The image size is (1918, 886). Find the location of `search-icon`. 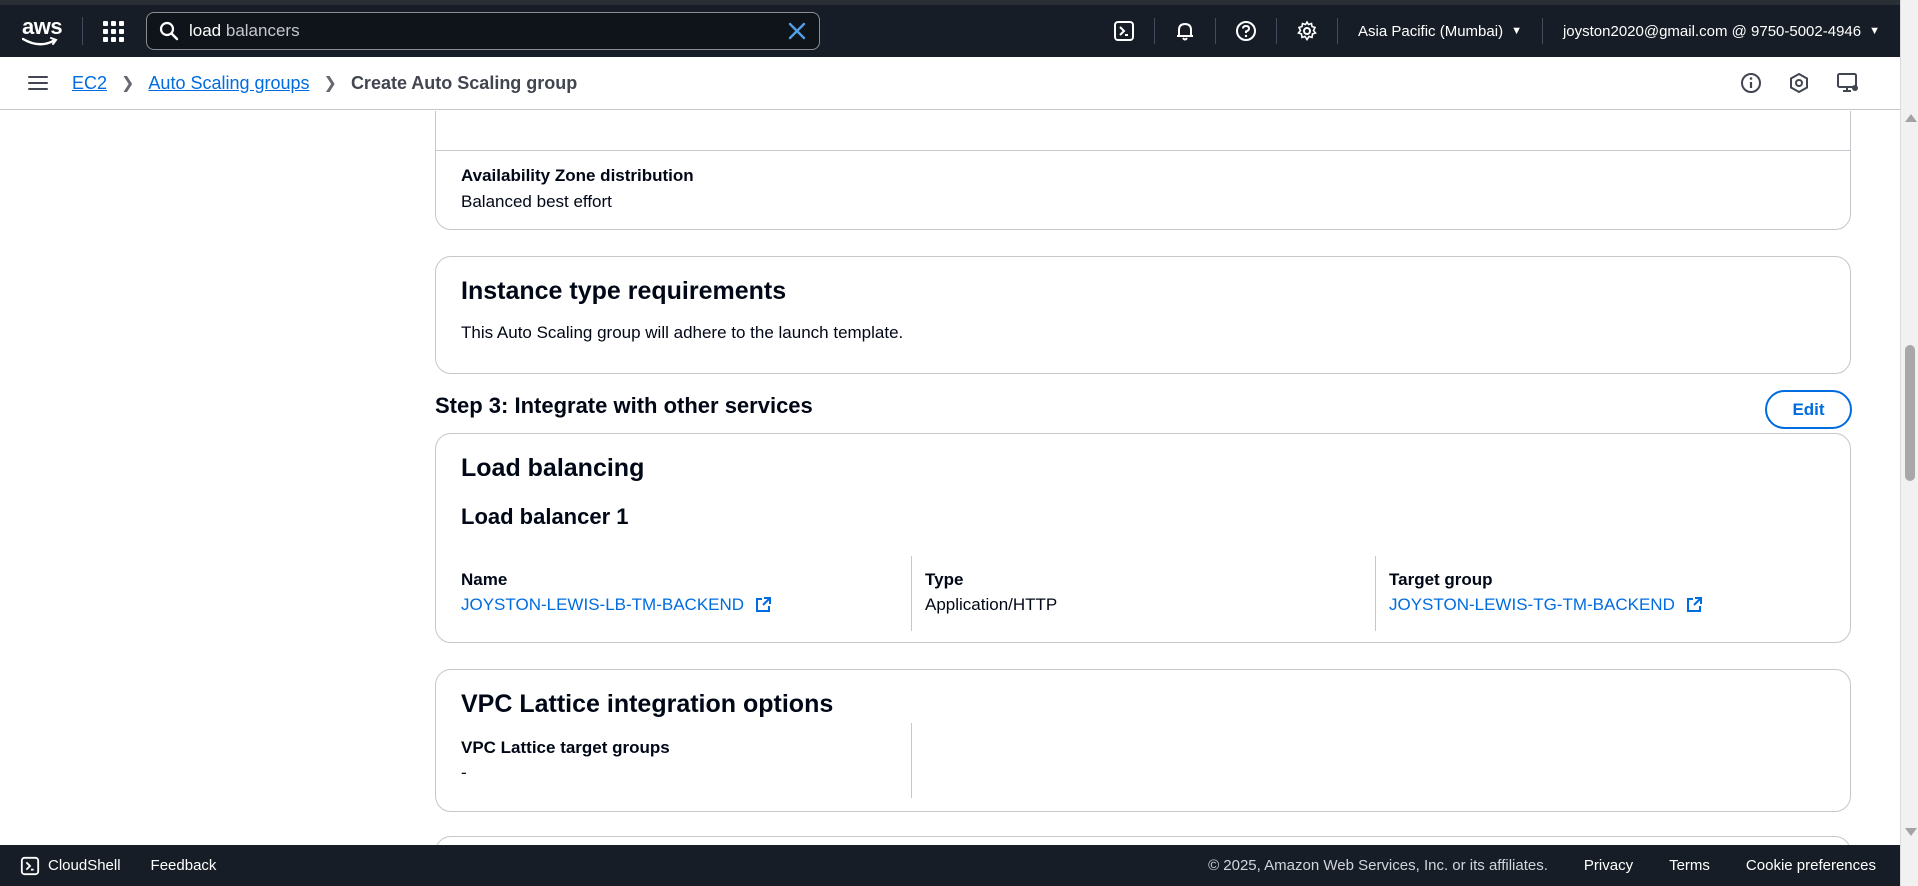

search-icon is located at coordinates (169, 31).